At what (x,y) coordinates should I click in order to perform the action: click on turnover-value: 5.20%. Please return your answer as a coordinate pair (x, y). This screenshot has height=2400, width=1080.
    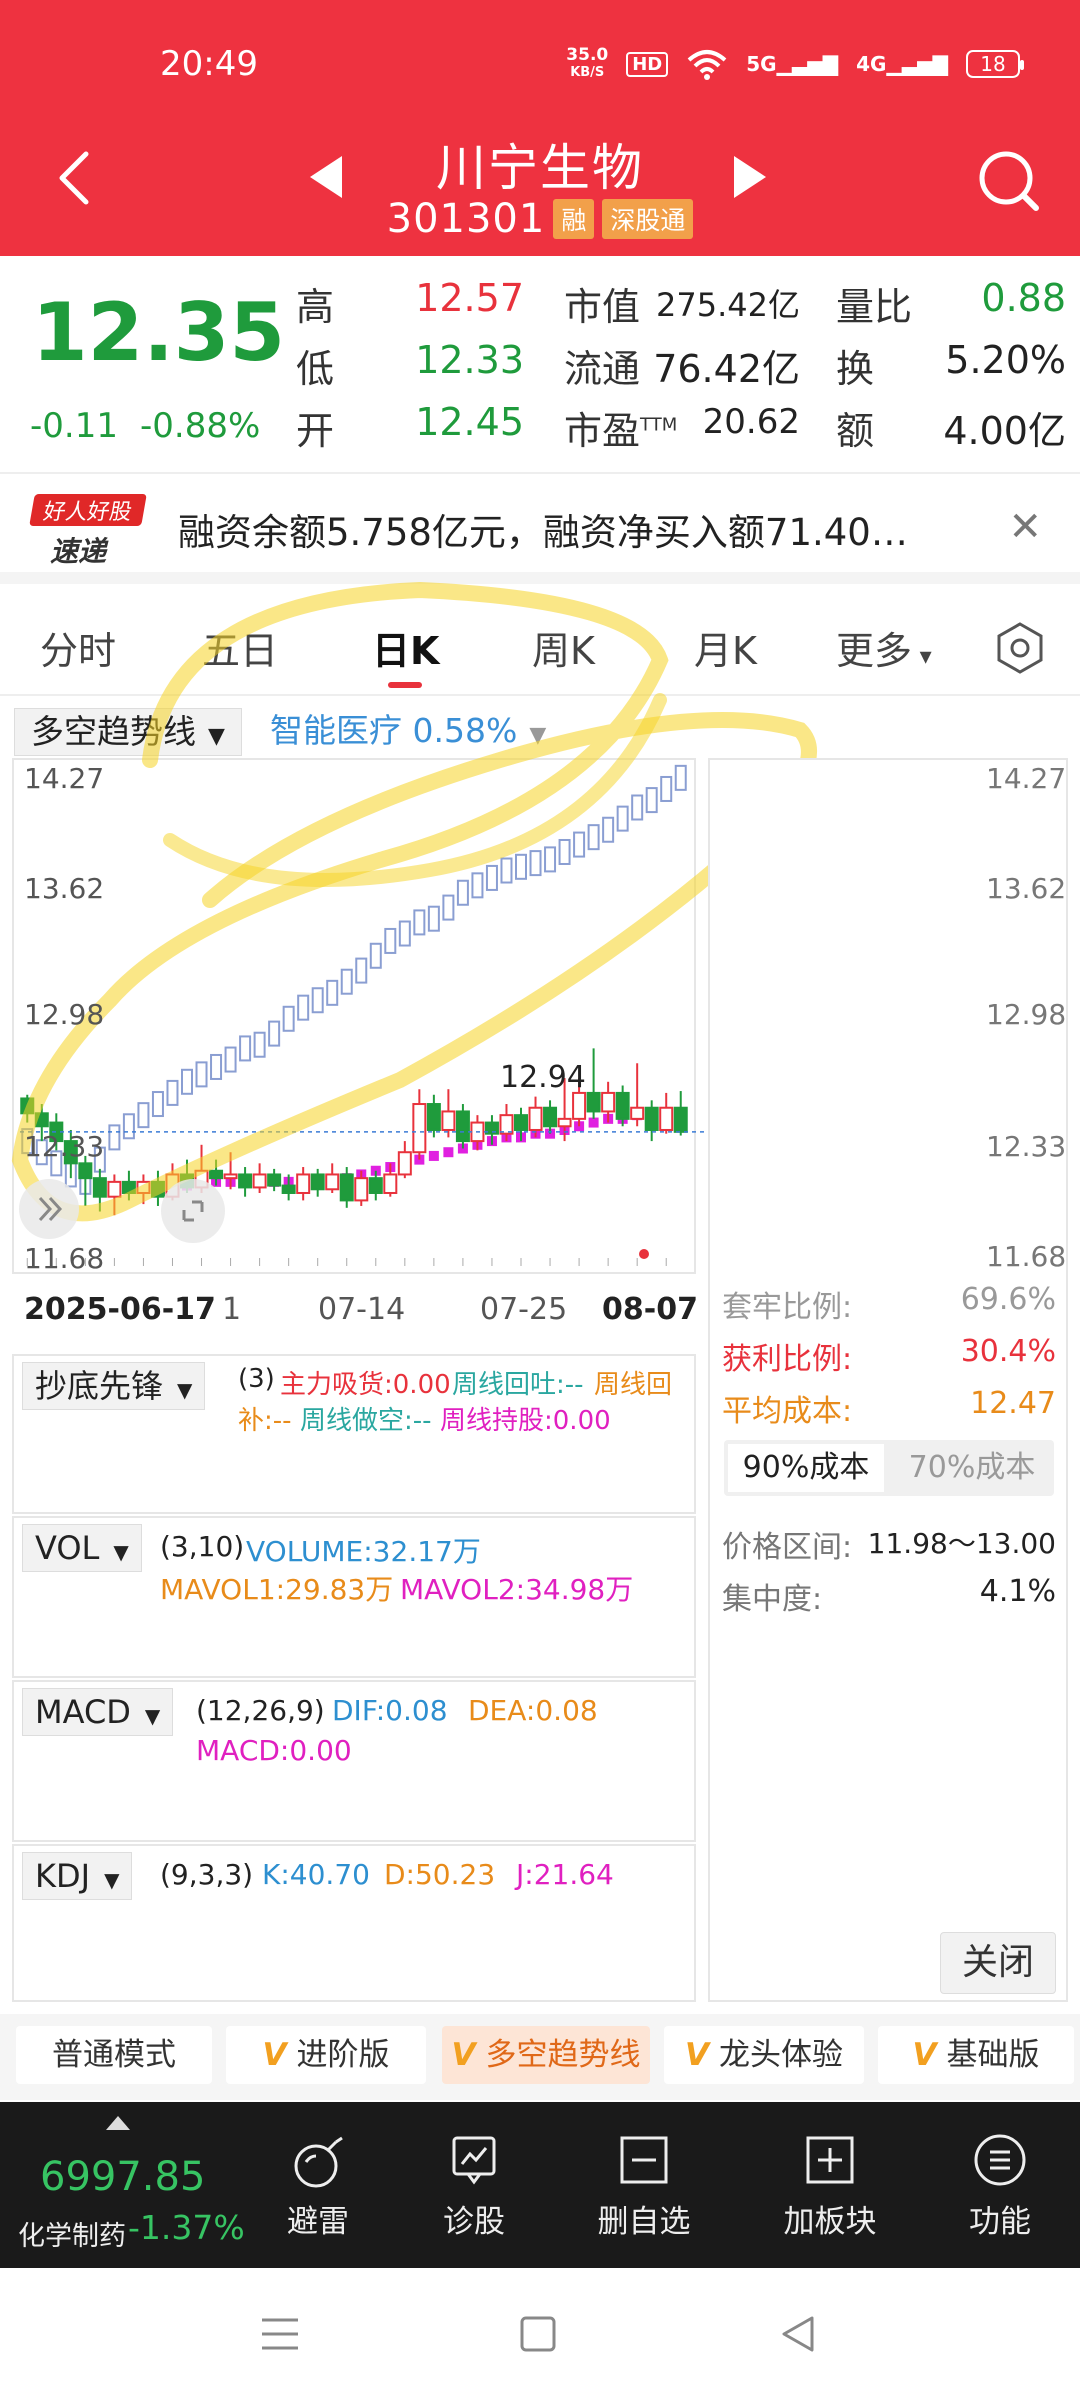
    Looking at the image, I should click on (1005, 360).